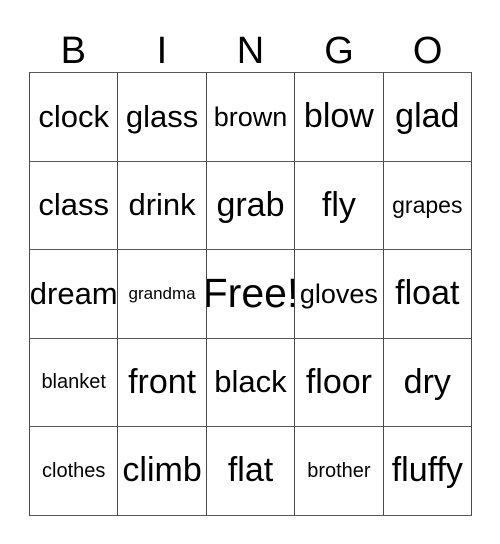 The image size is (500, 544). I want to click on bingo-cell: clock, so click(74, 117).